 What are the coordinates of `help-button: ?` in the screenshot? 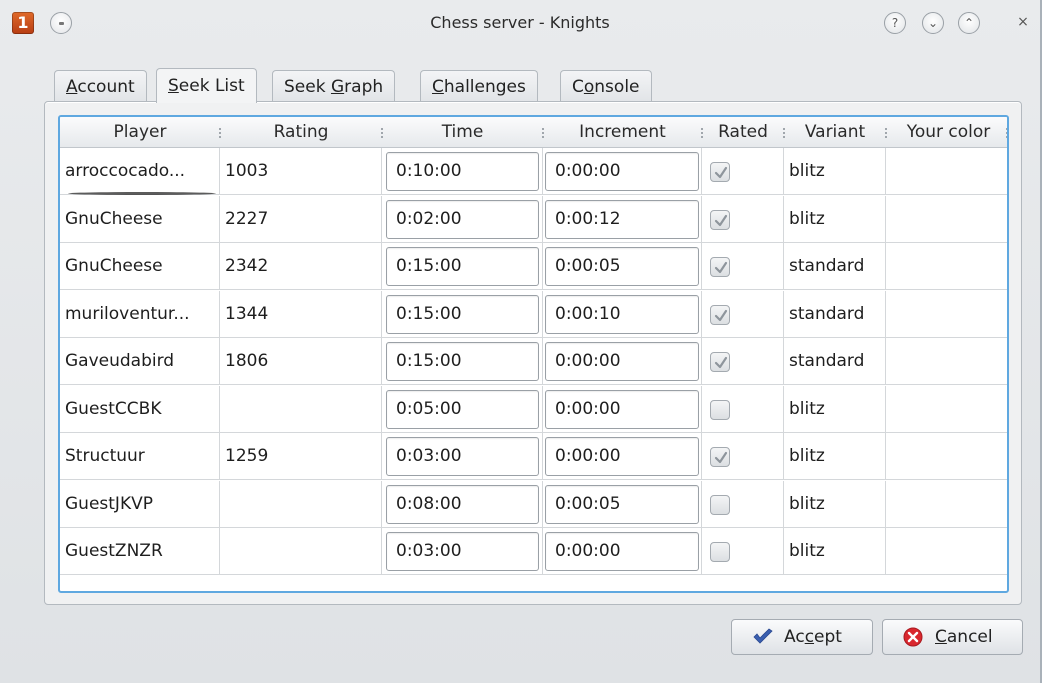 It's located at (895, 23).